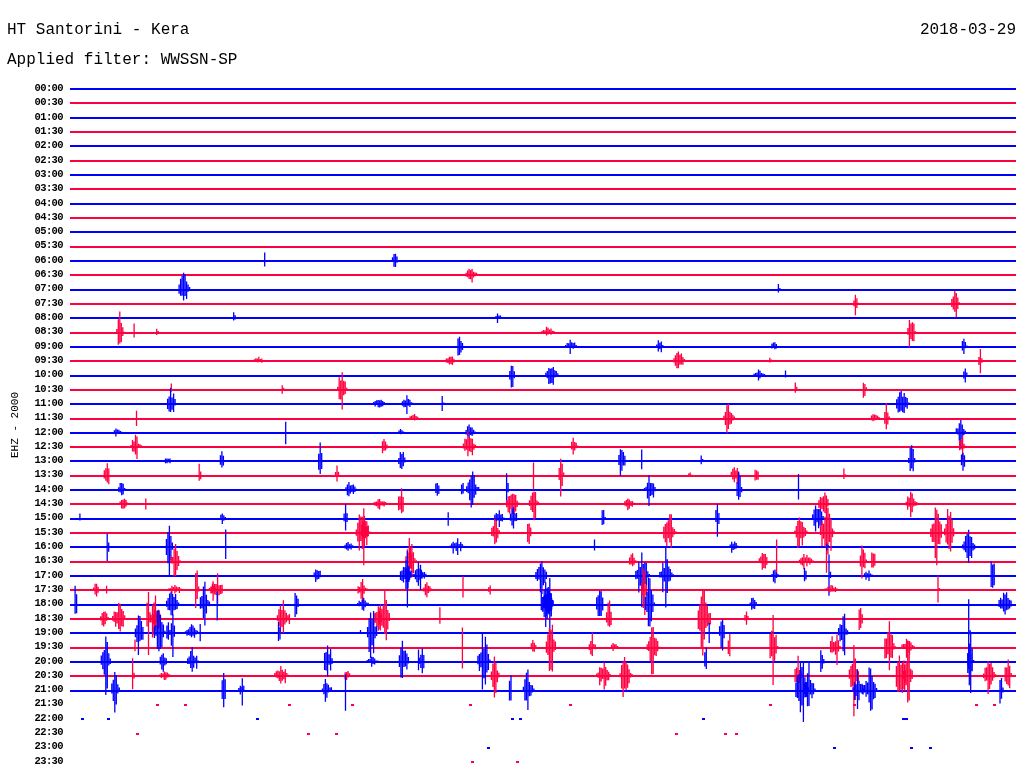 This screenshot has height=780, width=1024. Describe the element at coordinates (15, 424) in the screenshot. I see `channel-axis-label: EHZ - 2000` at that location.